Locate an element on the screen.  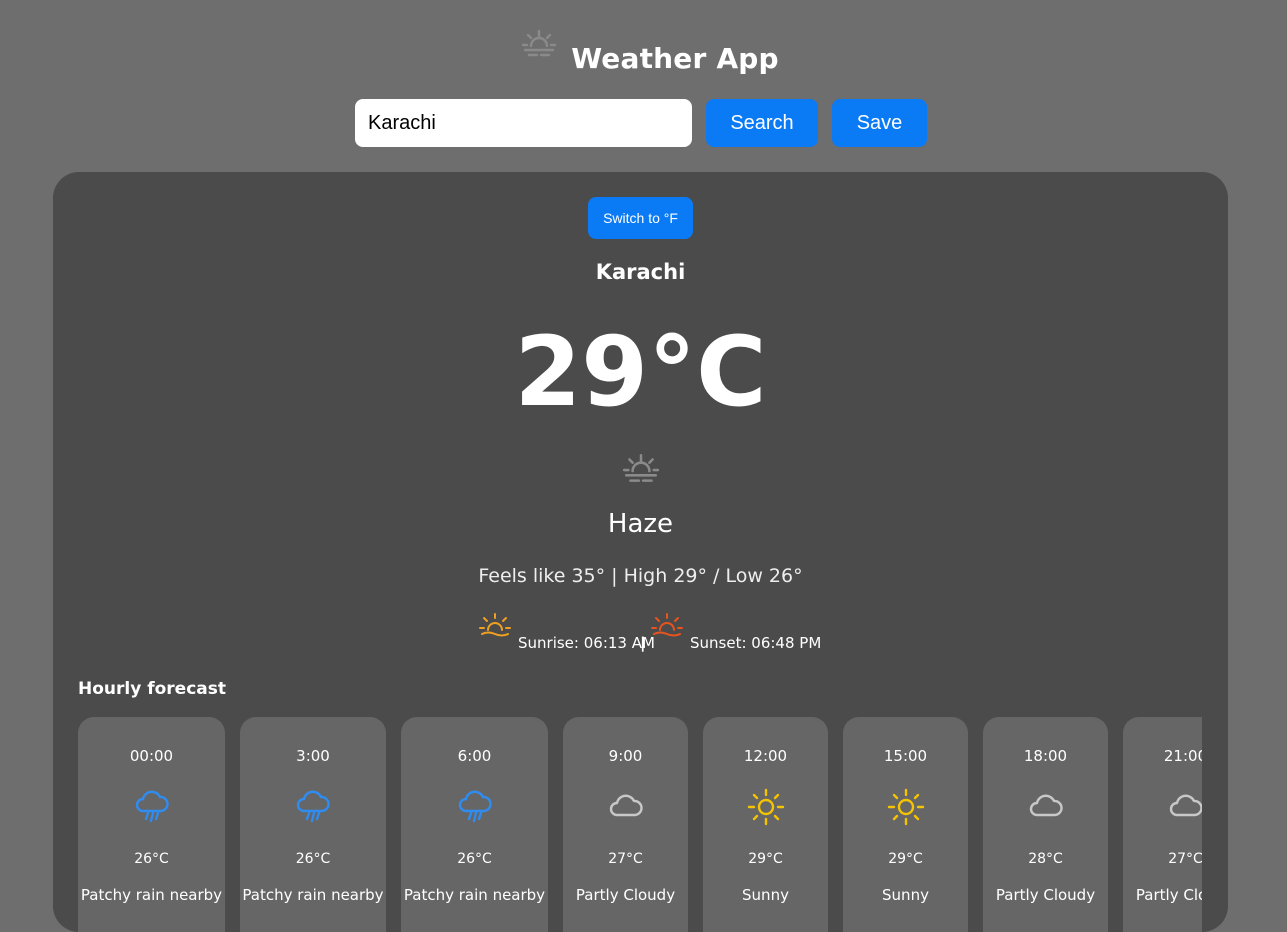
hourly-item: 00:00 26°C Patchy rain nearby is located at coordinates (151, 824).